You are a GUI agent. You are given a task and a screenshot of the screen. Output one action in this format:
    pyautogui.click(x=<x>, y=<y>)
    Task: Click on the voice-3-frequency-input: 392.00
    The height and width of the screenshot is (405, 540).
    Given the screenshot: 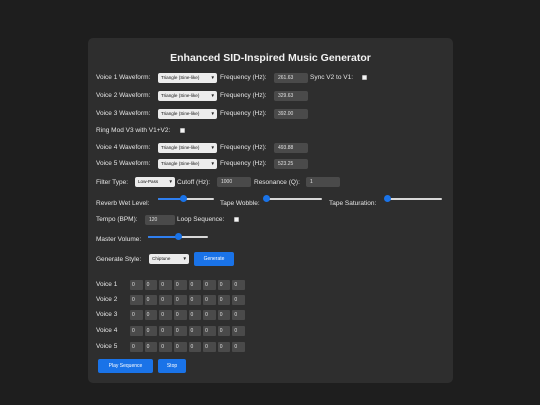 What is the action you would take?
    pyautogui.click(x=291, y=114)
    